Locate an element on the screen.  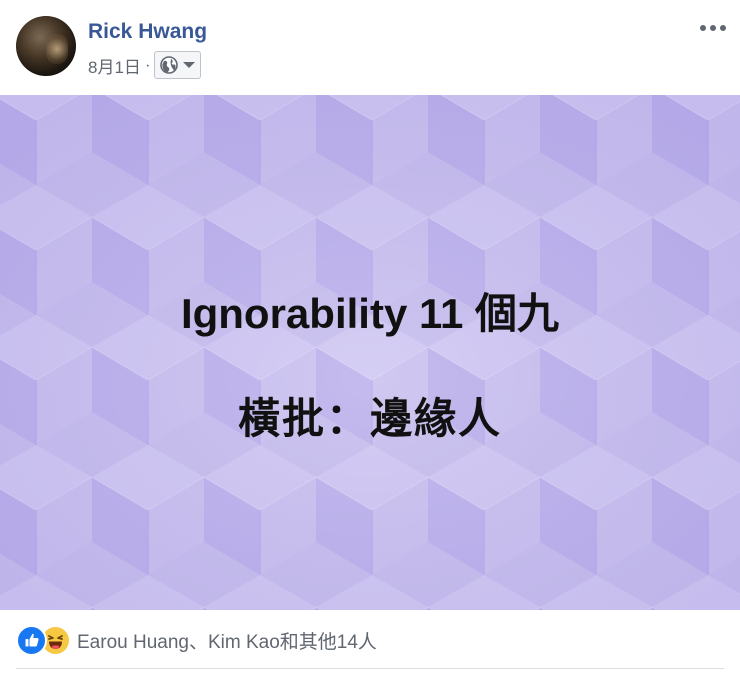
avatar-highlight is located at coordinates (57, 49).